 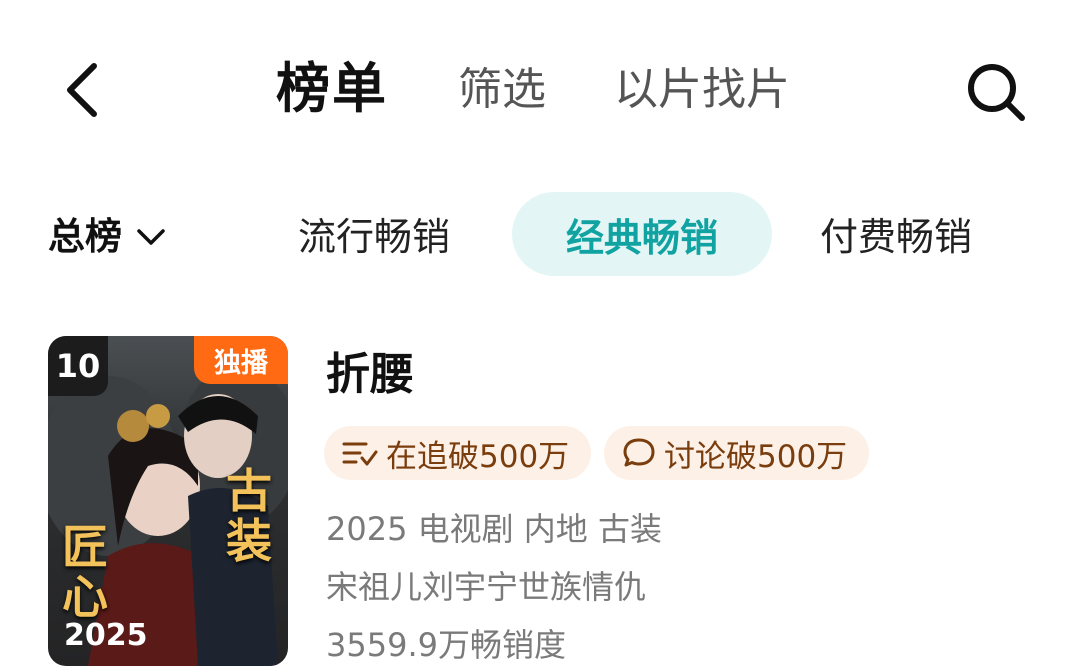 I want to click on discussion-stat-pill: 讨论破500万, so click(x=737, y=453).